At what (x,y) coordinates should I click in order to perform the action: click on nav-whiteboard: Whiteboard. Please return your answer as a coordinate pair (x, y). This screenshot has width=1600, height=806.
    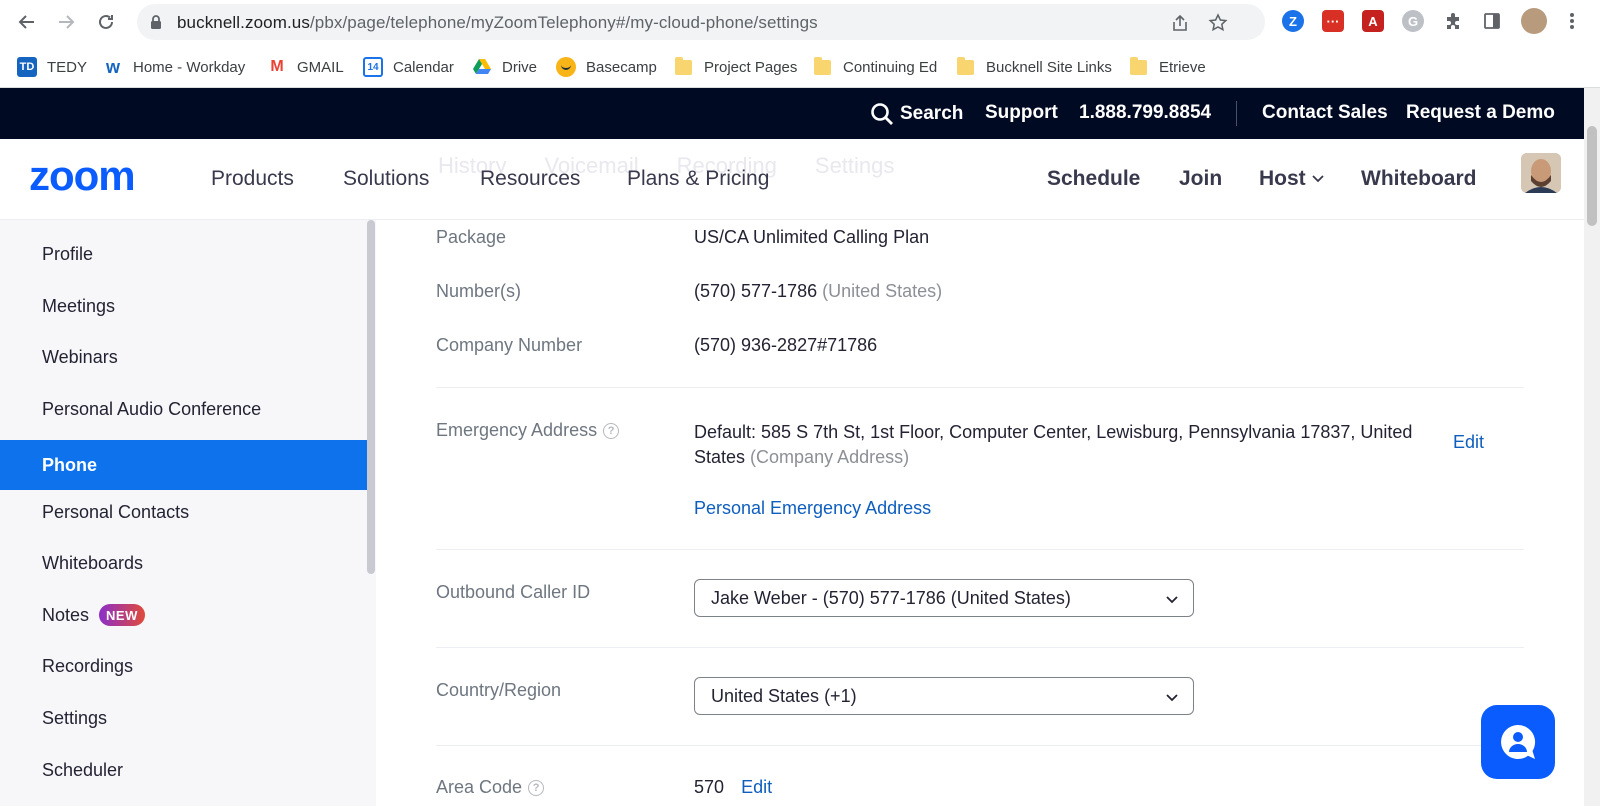
    Looking at the image, I should click on (1419, 179).